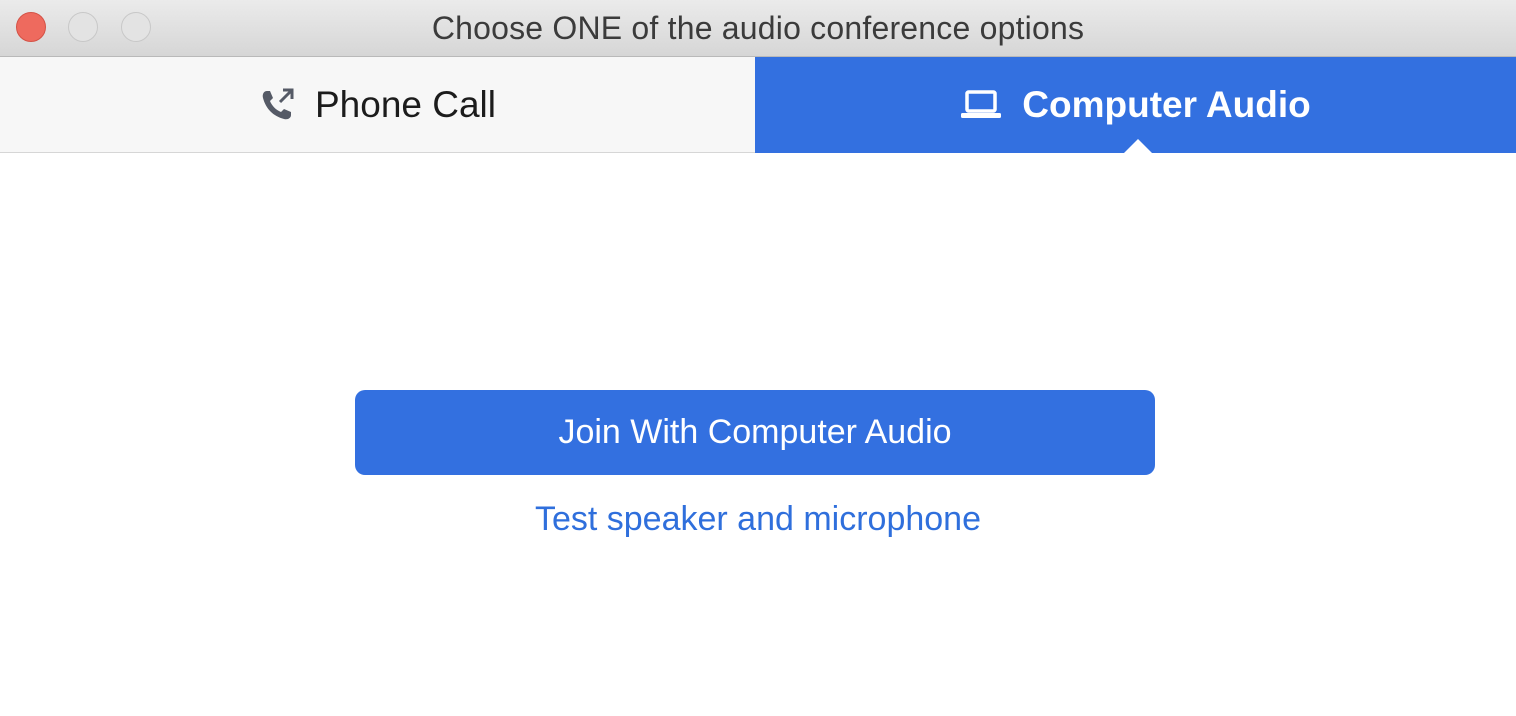 The height and width of the screenshot is (716, 1516). What do you see at coordinates (277, 105) in the screenshot?
I see `phone-icon` at bounding box center [277, 105].